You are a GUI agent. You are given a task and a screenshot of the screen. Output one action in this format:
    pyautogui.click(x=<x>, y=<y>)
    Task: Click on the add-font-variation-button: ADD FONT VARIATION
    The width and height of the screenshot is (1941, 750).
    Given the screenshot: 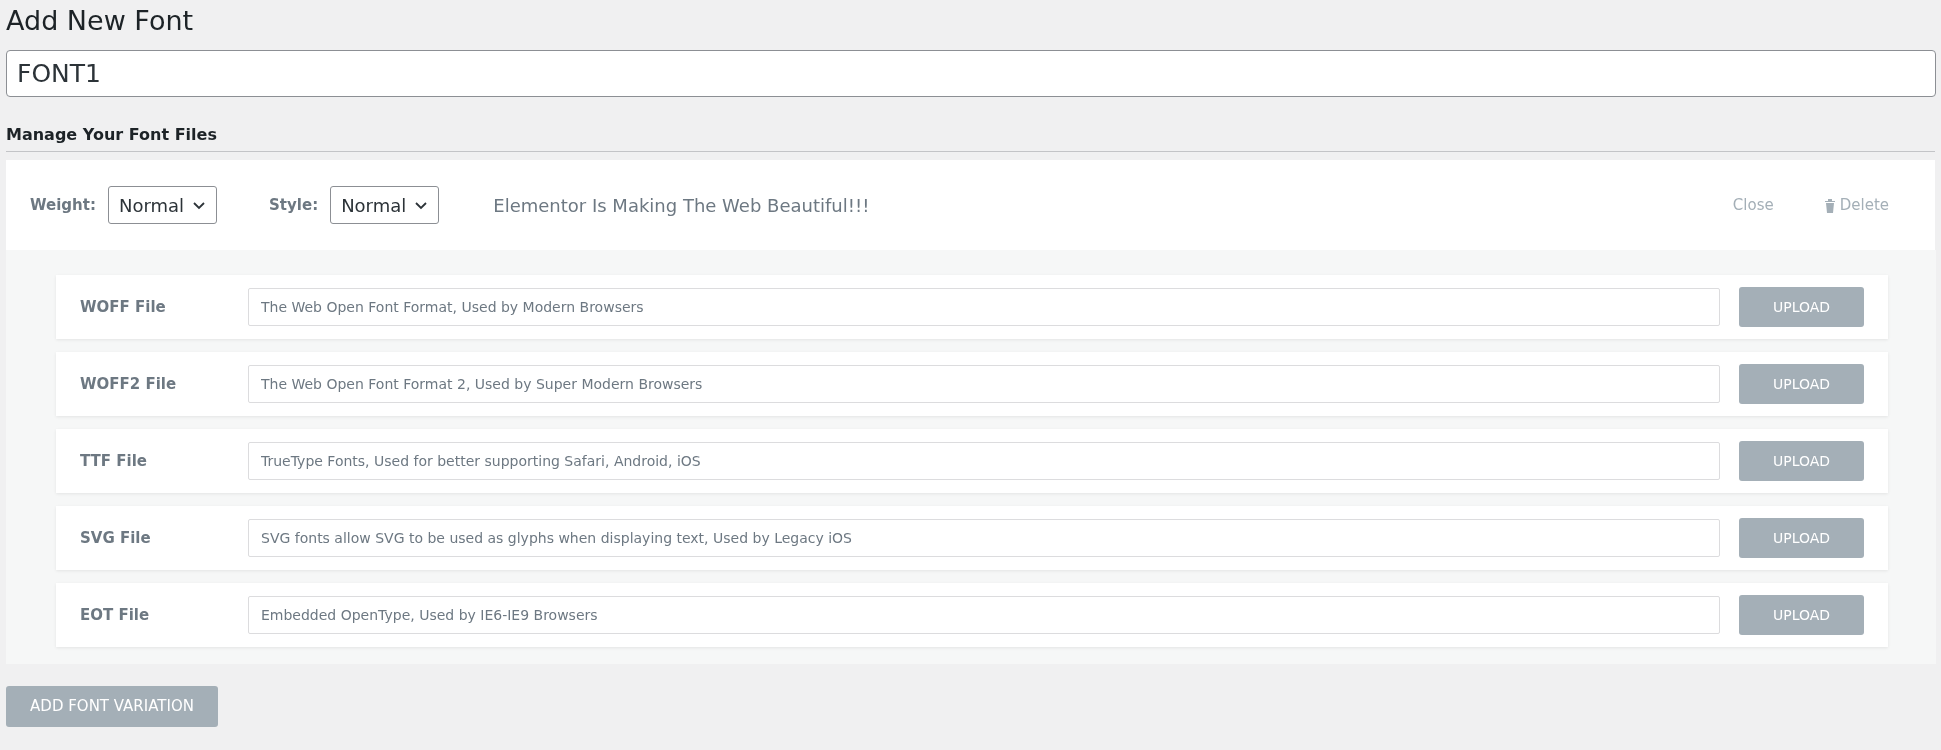 What is the action you would take?
    pyautogui.click(x=112, y=706)
    